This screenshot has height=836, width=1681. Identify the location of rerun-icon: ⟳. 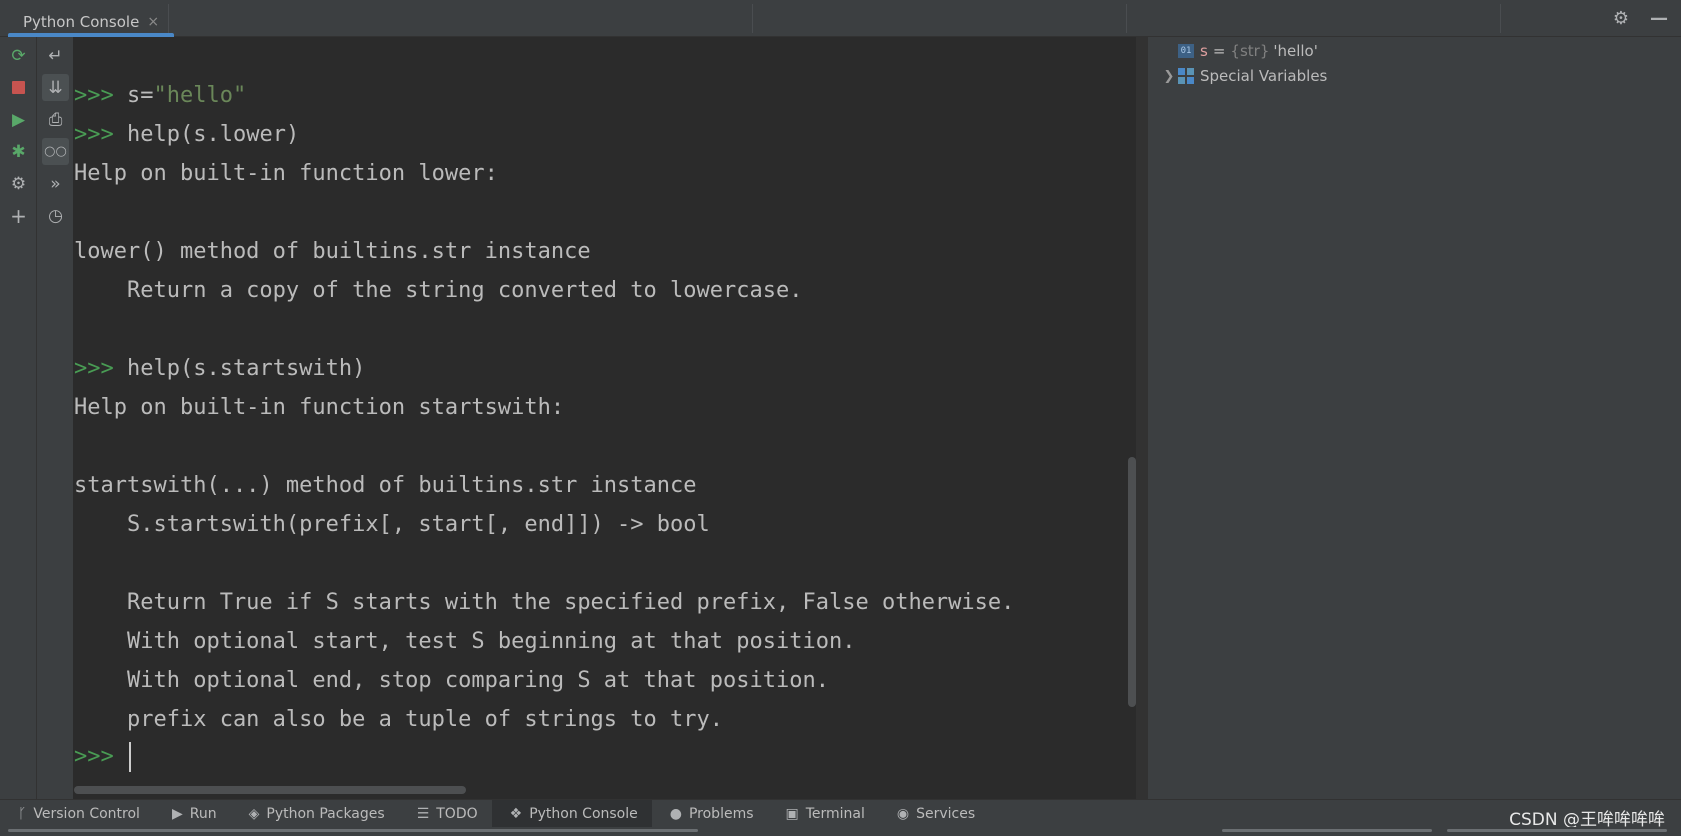
(18, 55).